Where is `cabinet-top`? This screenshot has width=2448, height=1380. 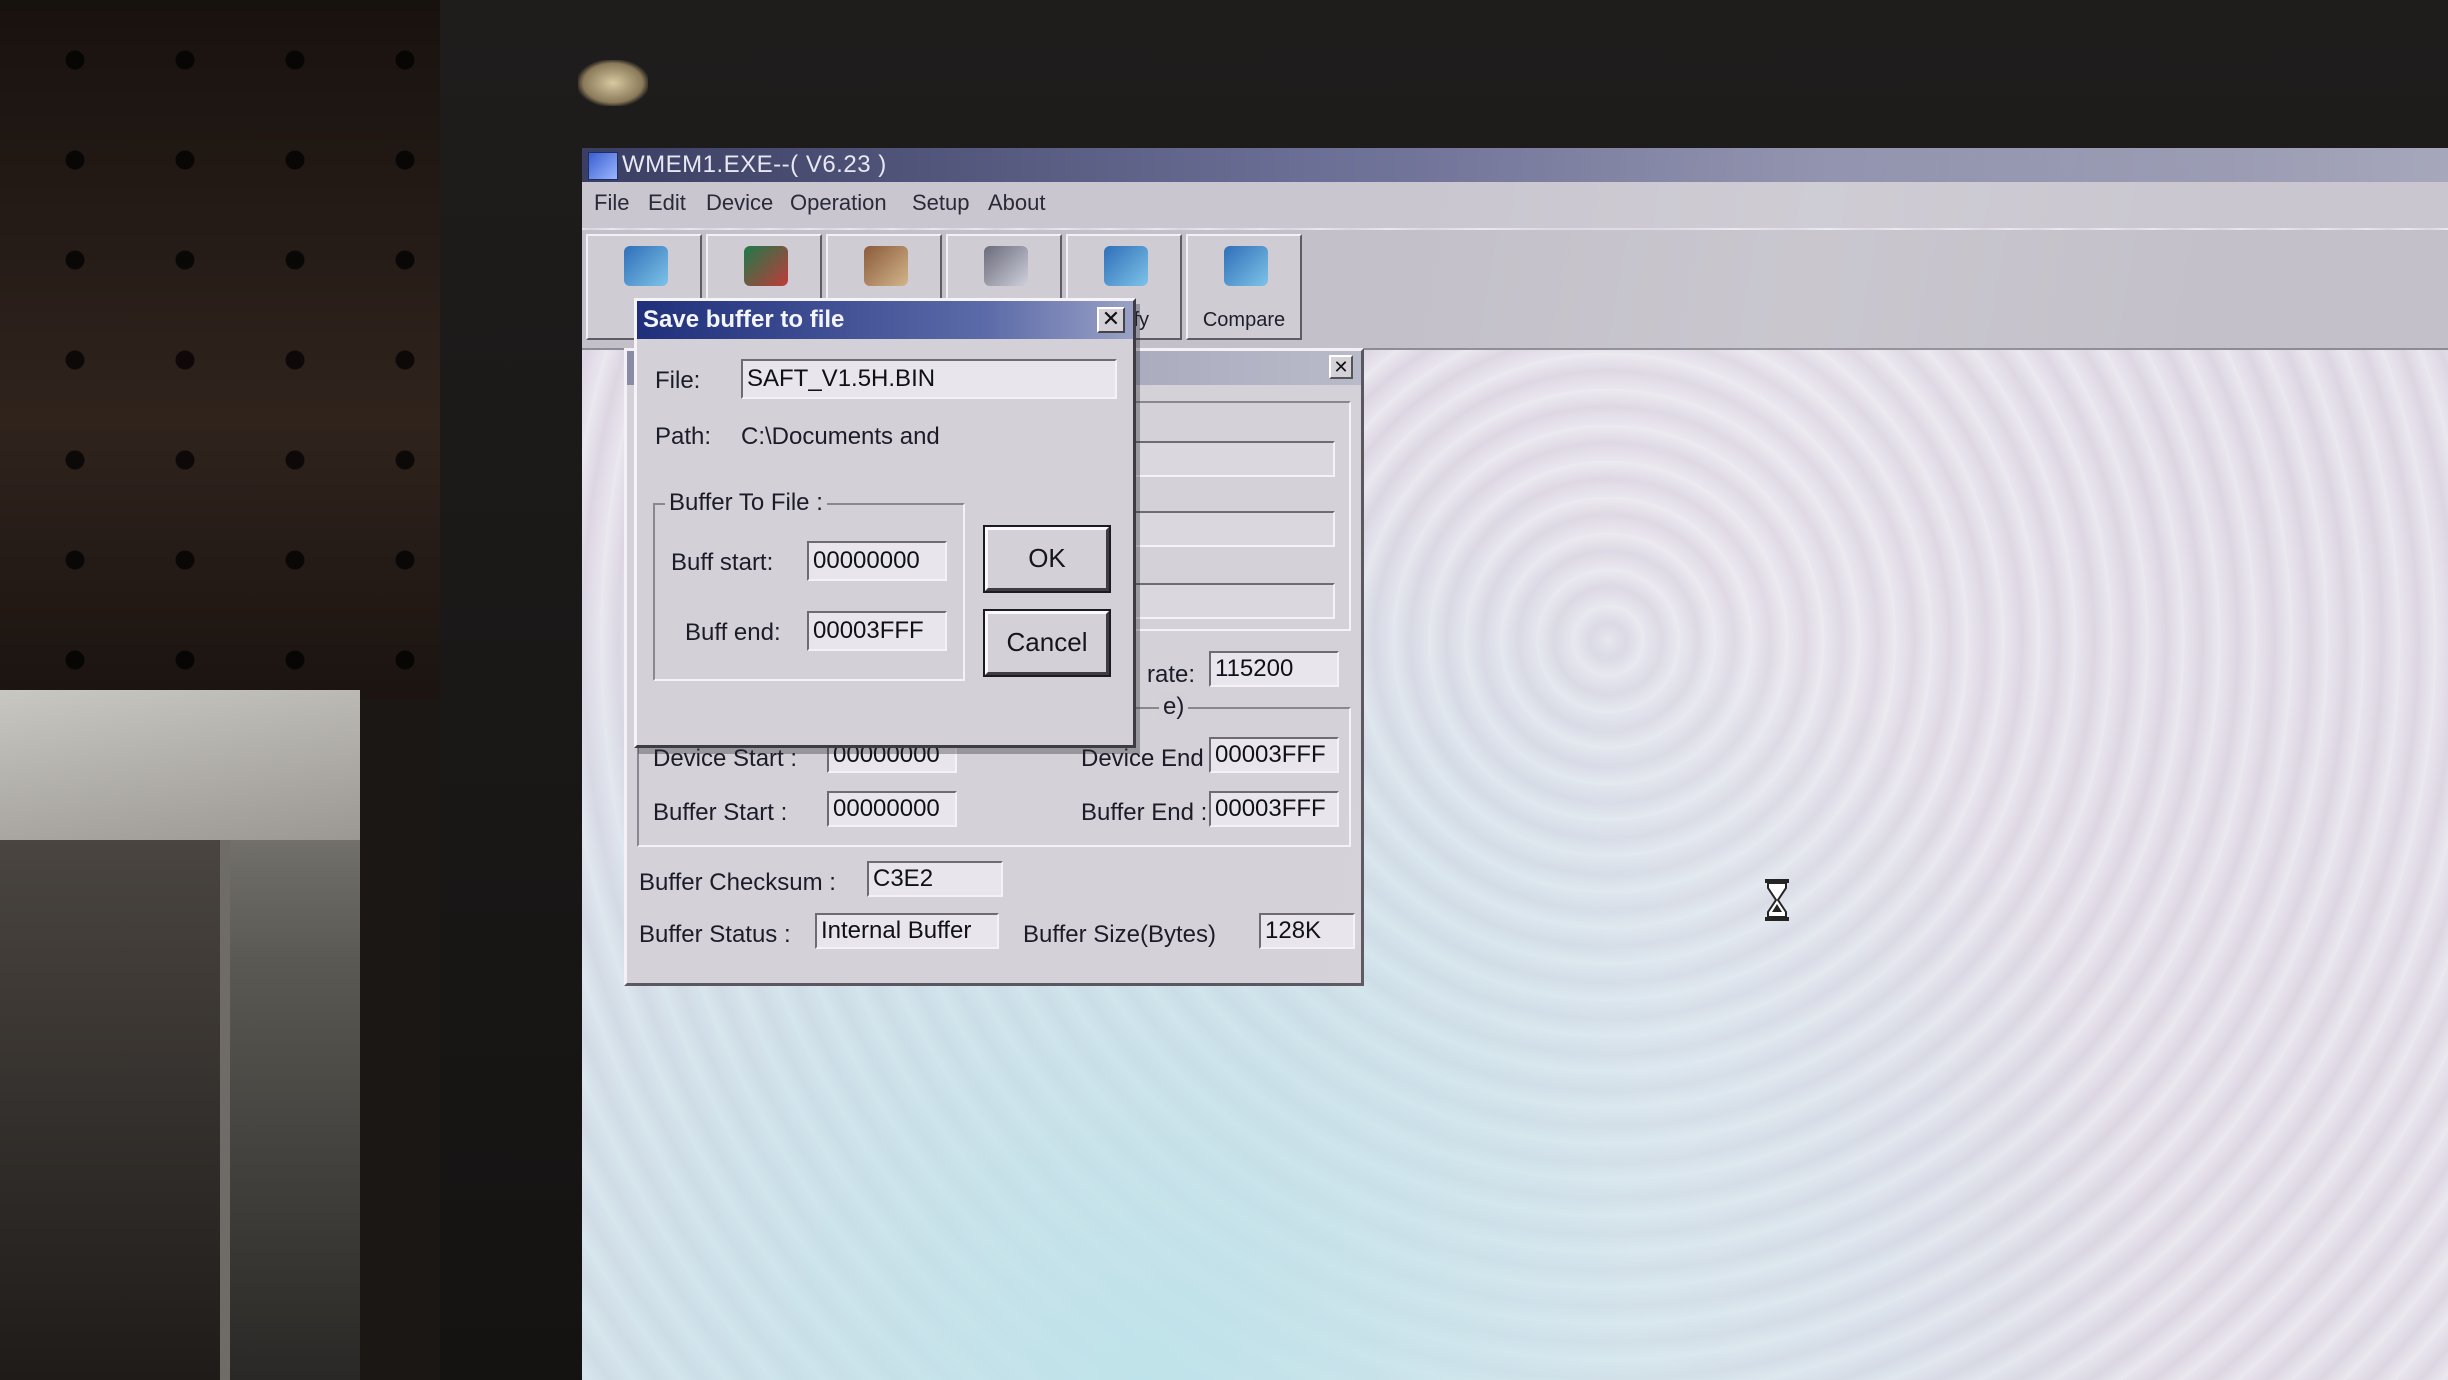
cabinet-top is located at coordinates (180, 765).